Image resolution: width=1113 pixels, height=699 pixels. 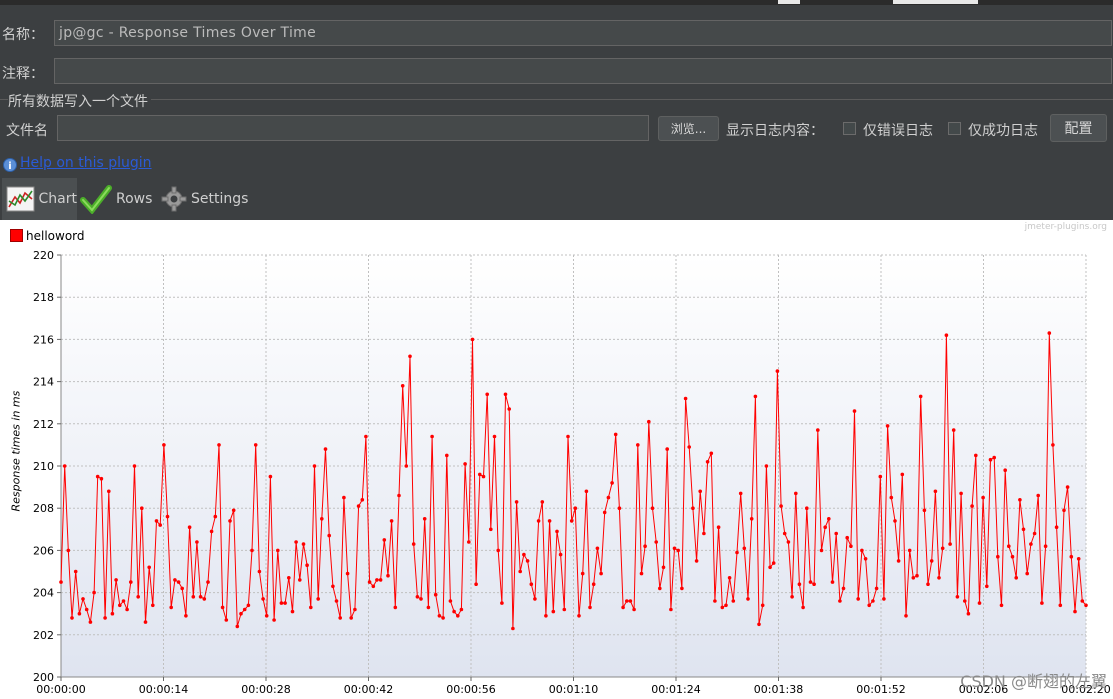 What do you see at coordinates (86, 163) in the screenshot?
I see `help-link: Help on this plugin` at bounding box center [86, 163].